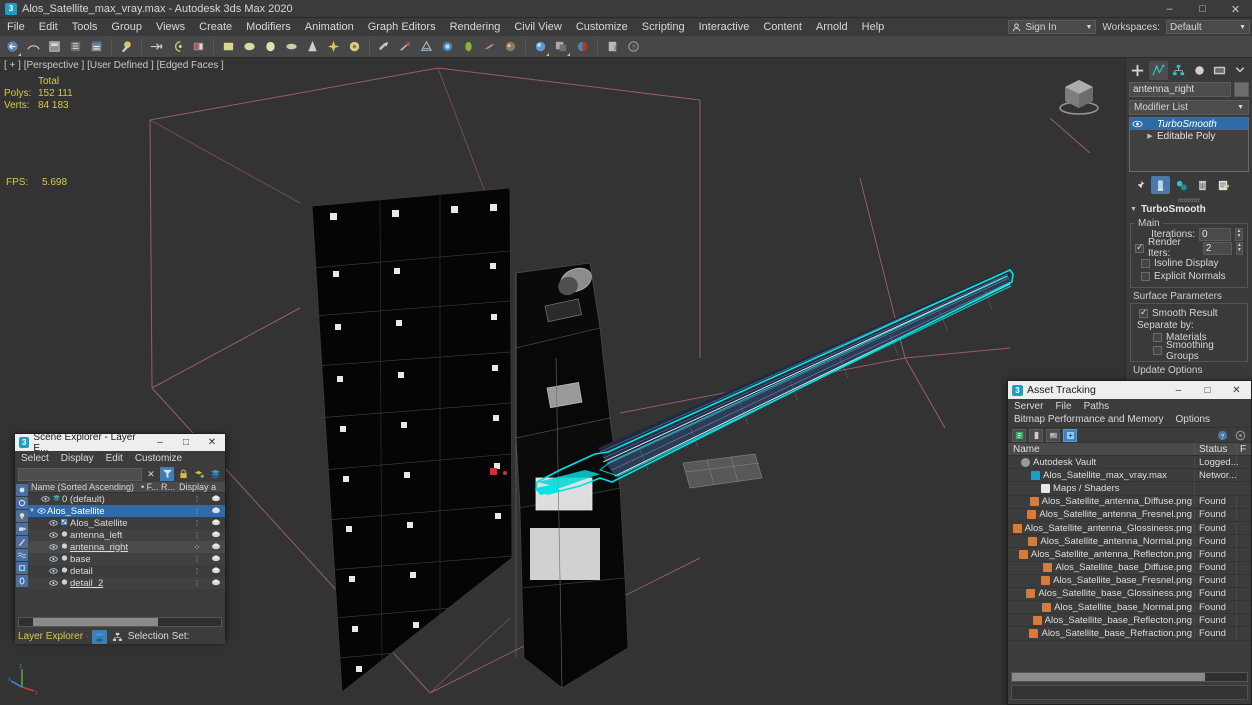 The height and width of the screenshot is (705, 1252). What do you see at coordinates (99, 636) in the screenshot?
I see `layers-toggle-icon` at bounding box center [99, 636].